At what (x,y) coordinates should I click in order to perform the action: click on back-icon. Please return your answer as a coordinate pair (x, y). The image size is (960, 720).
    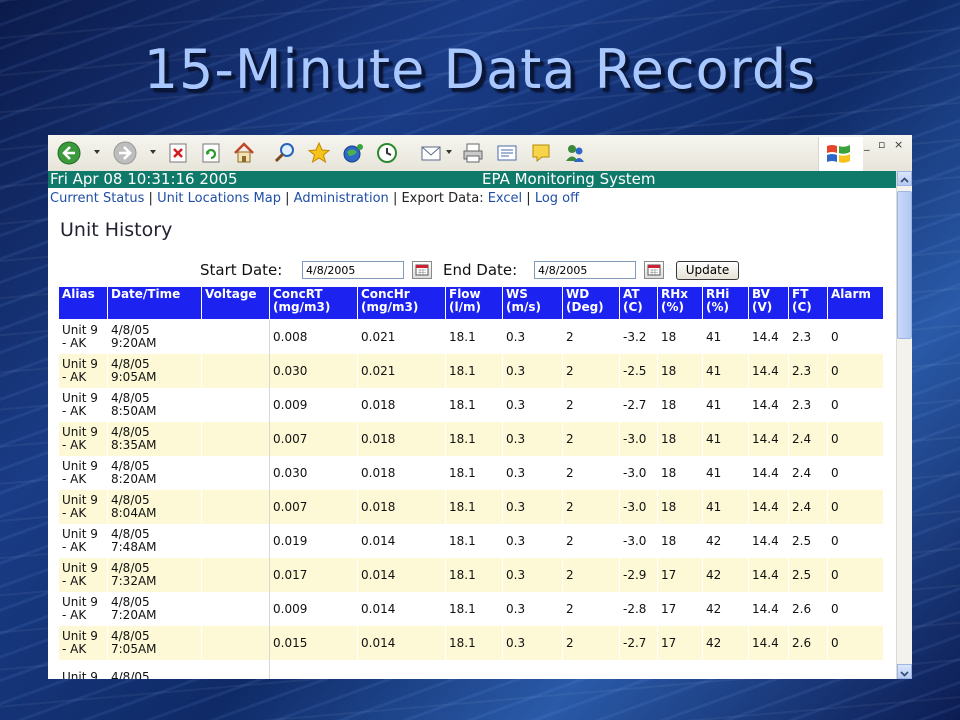
    Looking at the image, I should click on (69, 153).